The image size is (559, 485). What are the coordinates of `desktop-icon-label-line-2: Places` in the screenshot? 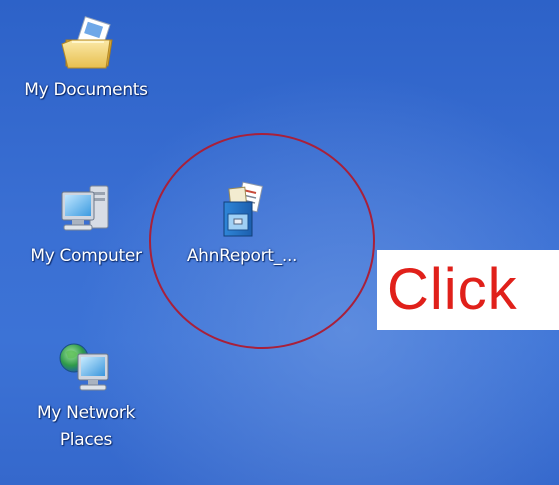 It's located at (86, 440).